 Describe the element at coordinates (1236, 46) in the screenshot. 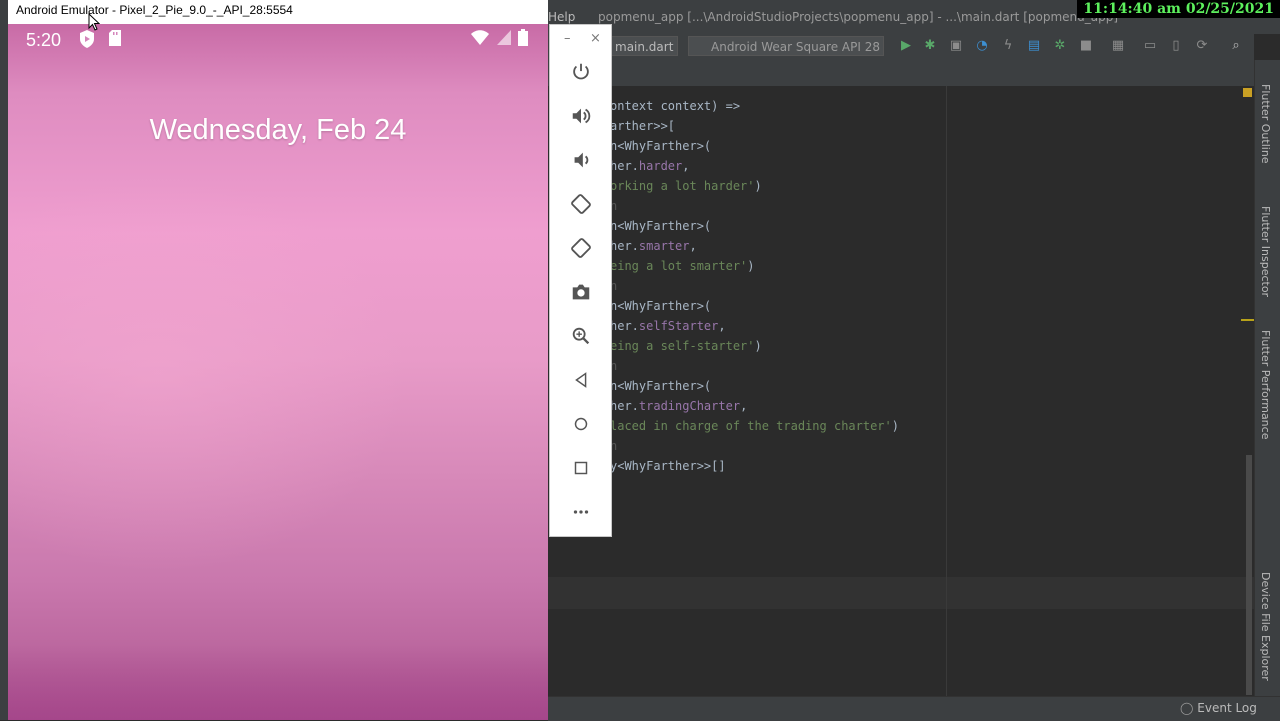

I see `search-icon: ⌕` at that location.